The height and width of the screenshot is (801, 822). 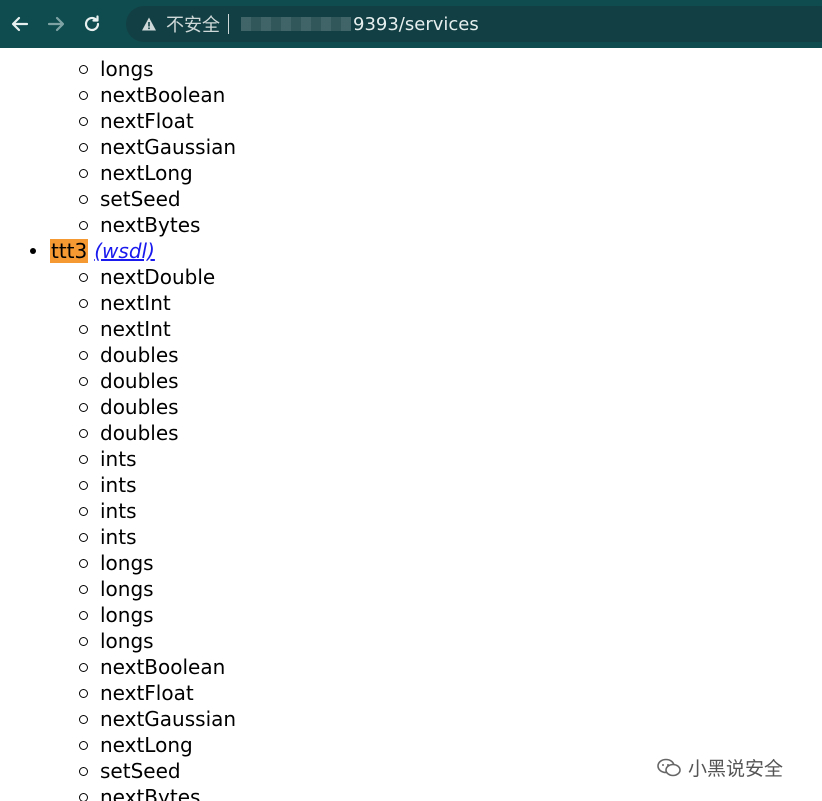 What do you see at coordinates (149, 24) in the screenshot?
I see `warning-icon` at bounding box center [149, 24].